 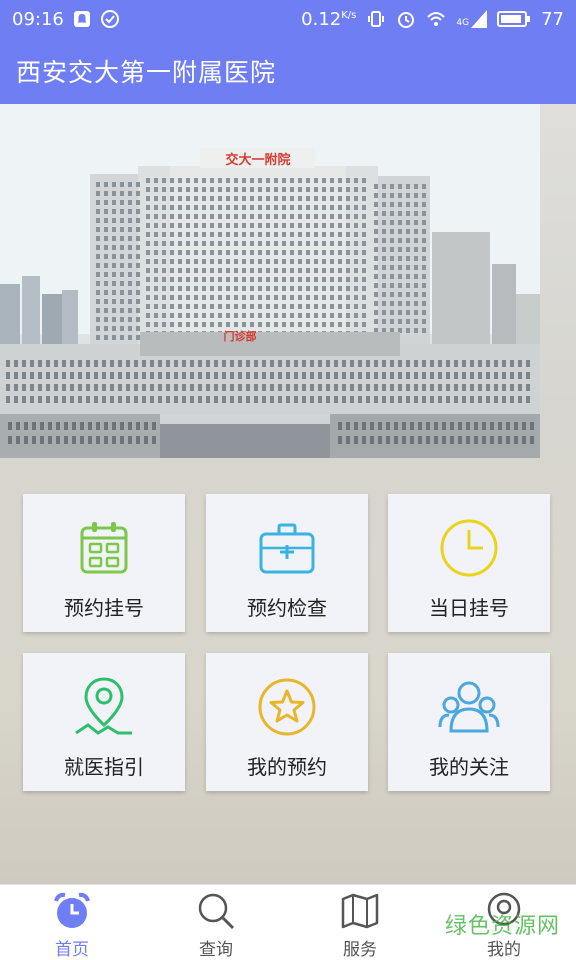 What do you see at coordinates (321, 19) in the screenshot?
I see `network-speed: 0.12` at bounding box center [321, 19].